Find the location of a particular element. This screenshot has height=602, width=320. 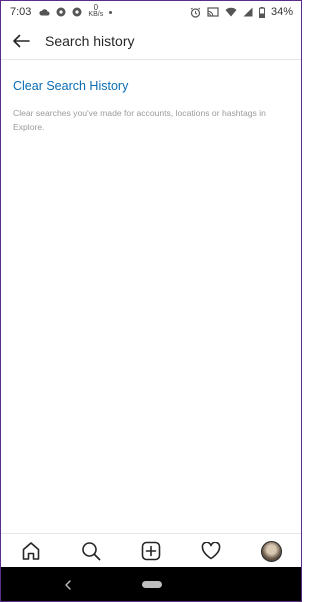

notification-dot is located at coordinates (111, 12).